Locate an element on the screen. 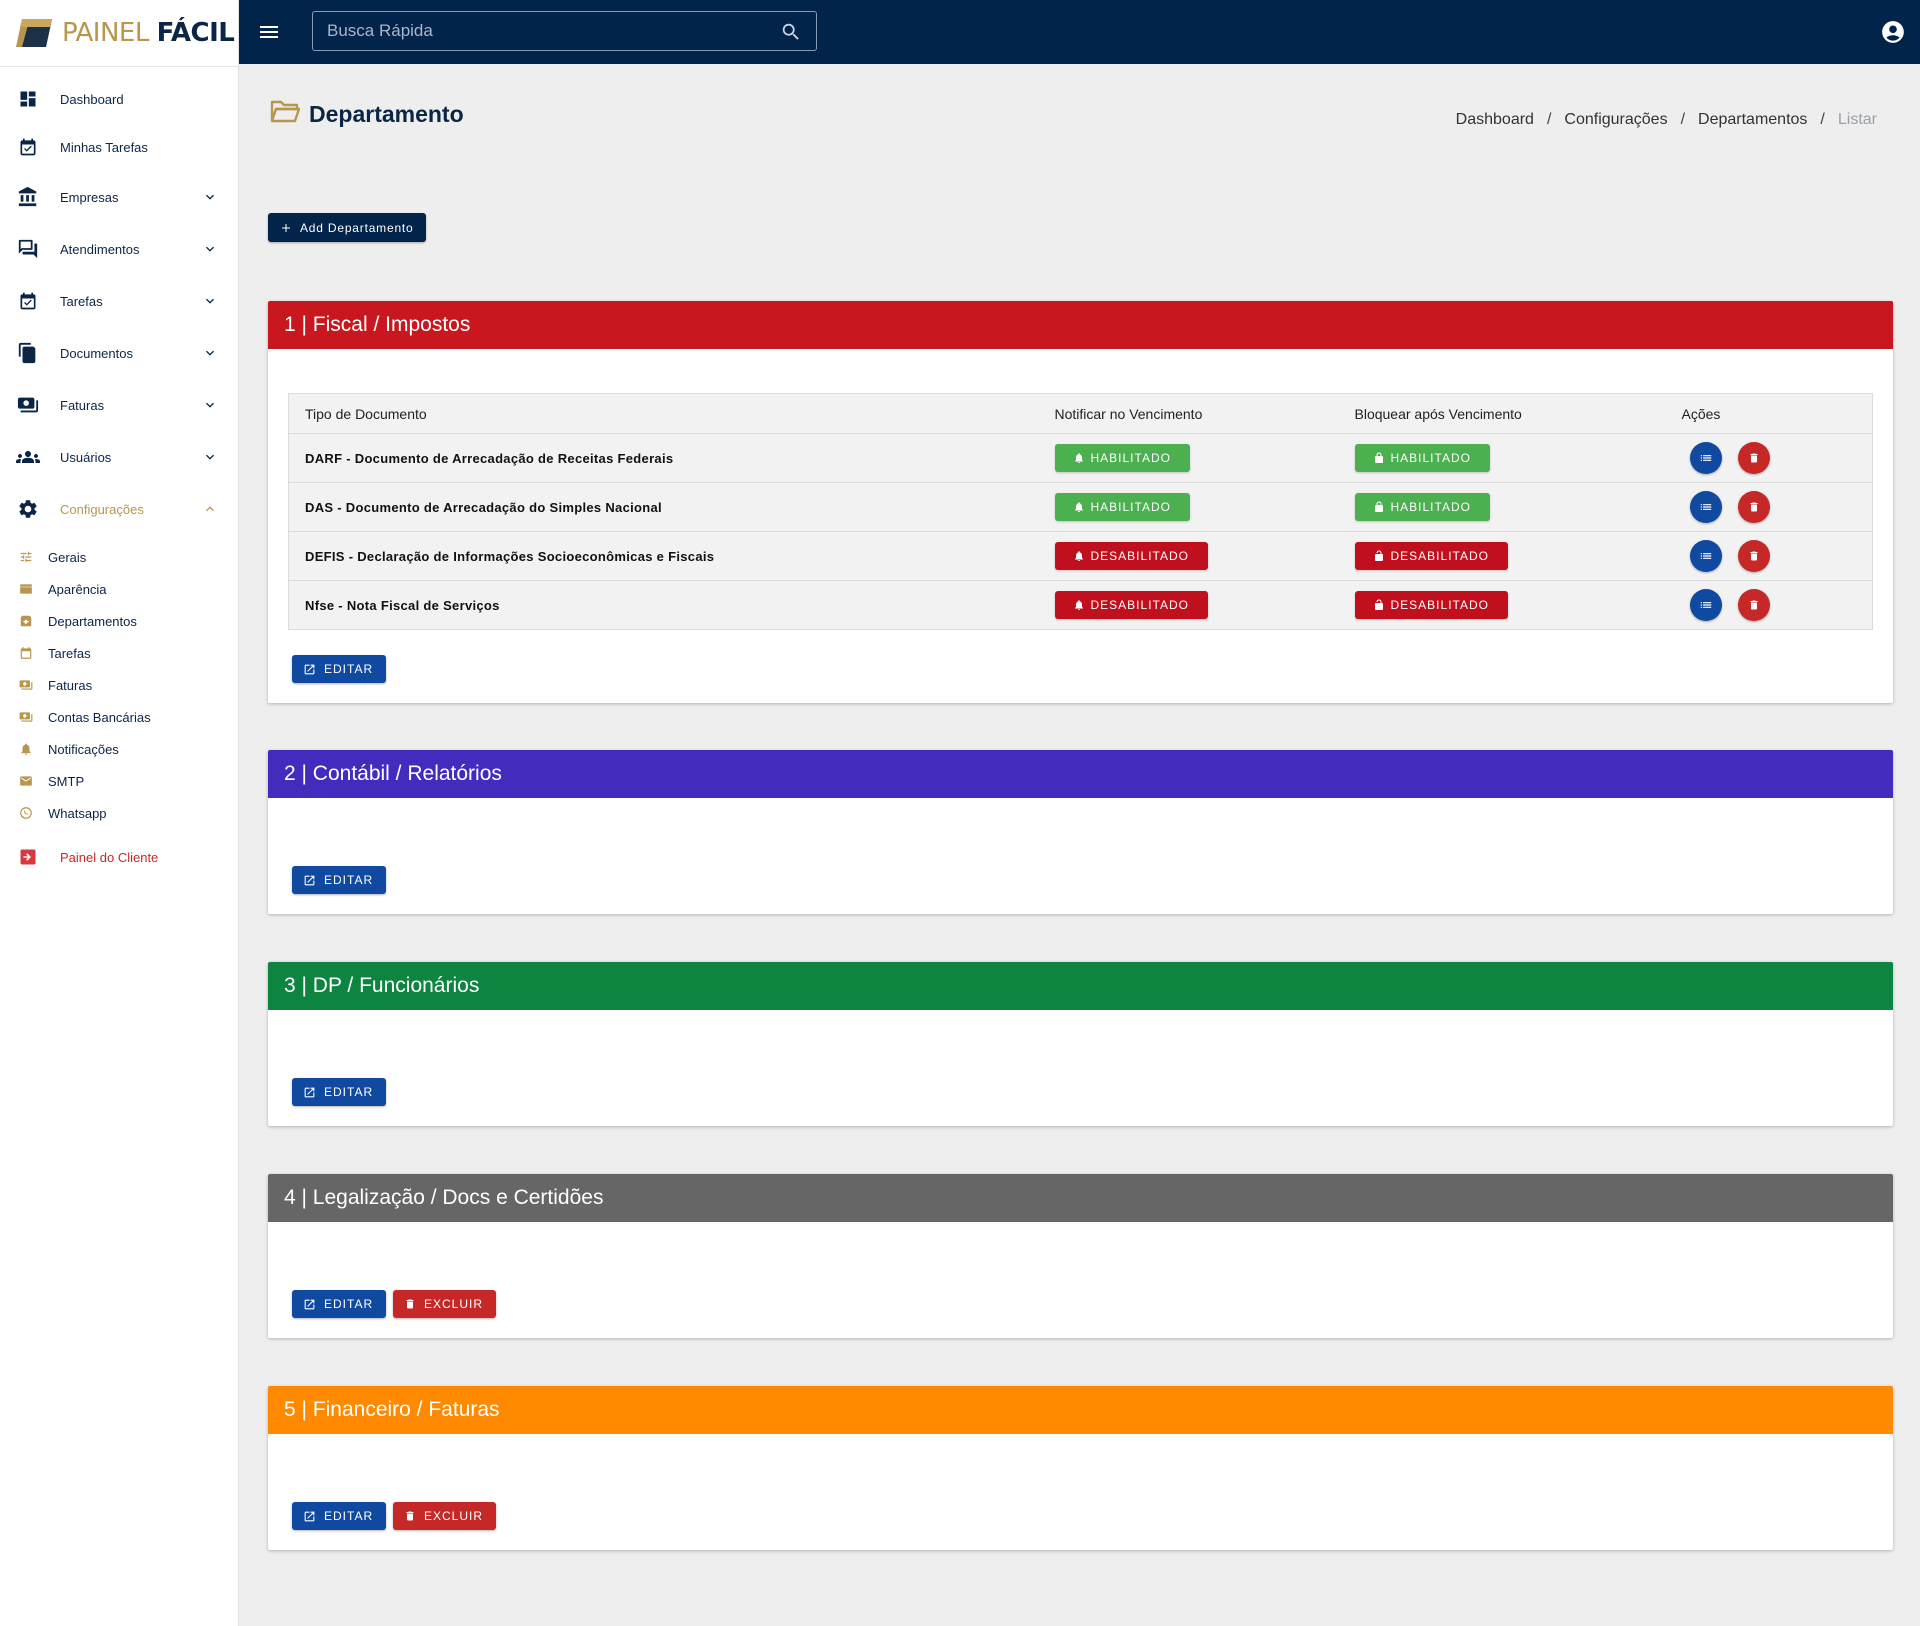 Image resolution: width=1920 pixels, height=1626 pixels. breadcrumb-dashboard: Dashboard is located at coordinates (1495, 120).